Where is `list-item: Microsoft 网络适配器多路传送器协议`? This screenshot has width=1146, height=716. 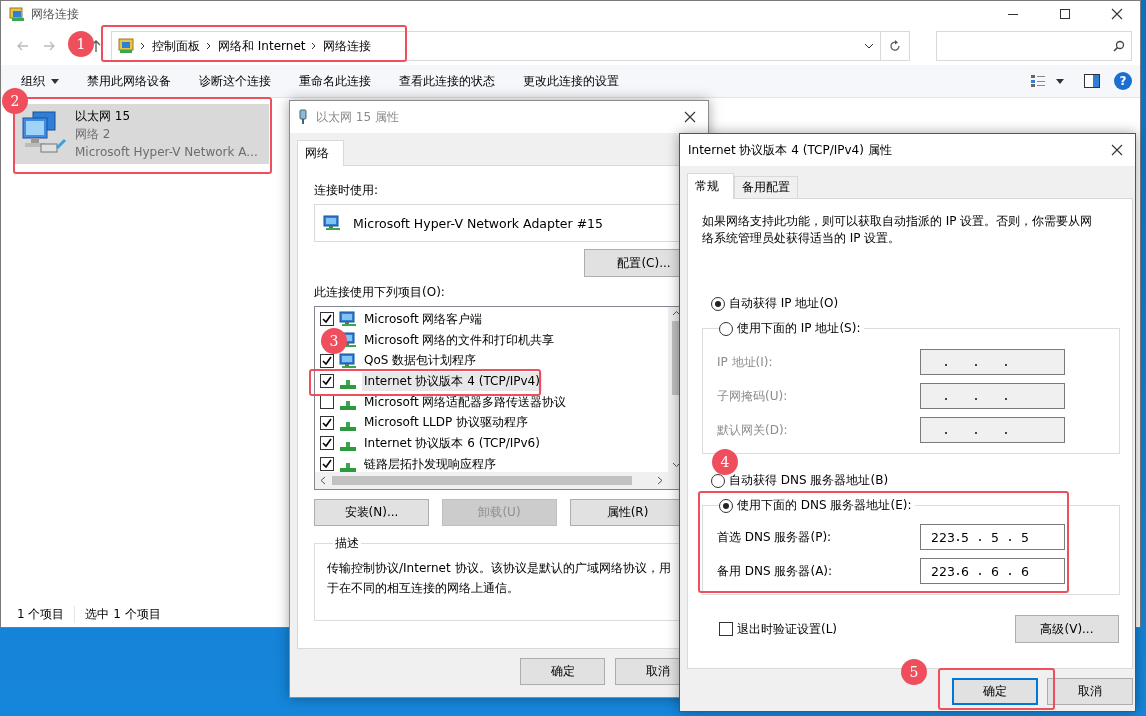 list-item: Microsoft 网络适配器多路传送器协议 is located at coordinates (465, 402).